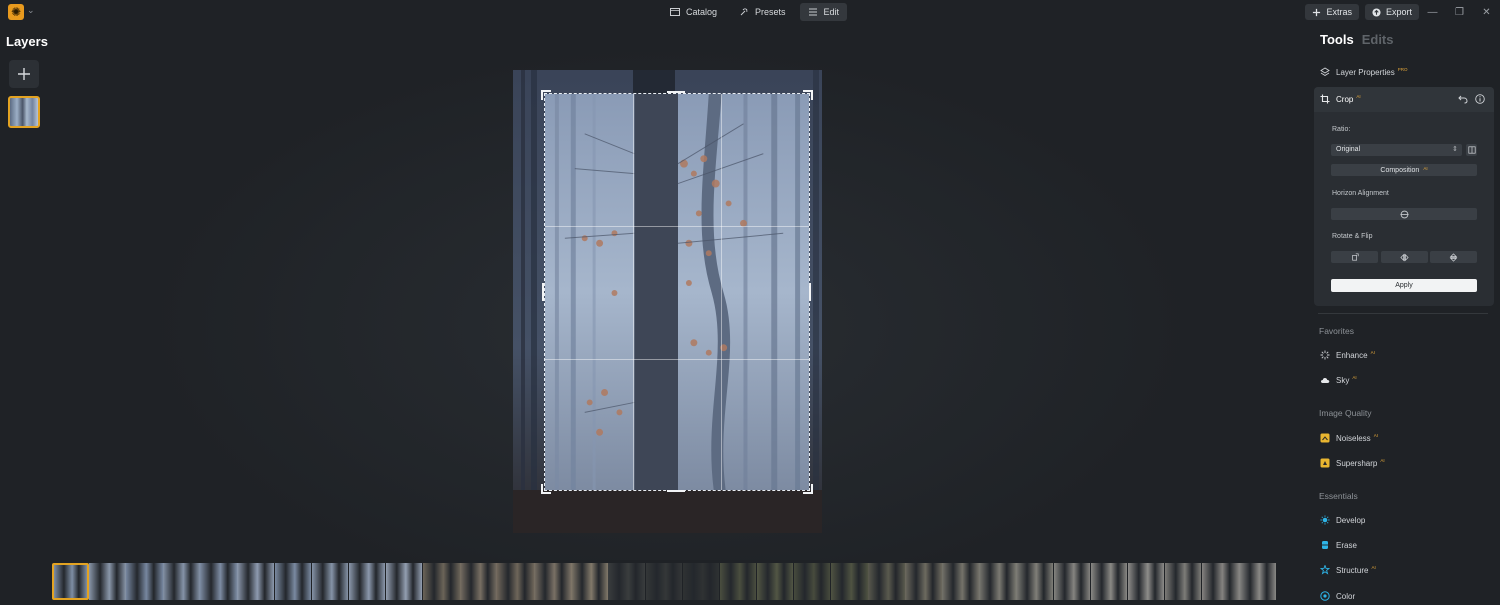 The image size is (1500, 605). What do you see at coordinates (1459, 12) in the screenshot?
I see `restore-button: ❐` at bounding box center [1459, 12].